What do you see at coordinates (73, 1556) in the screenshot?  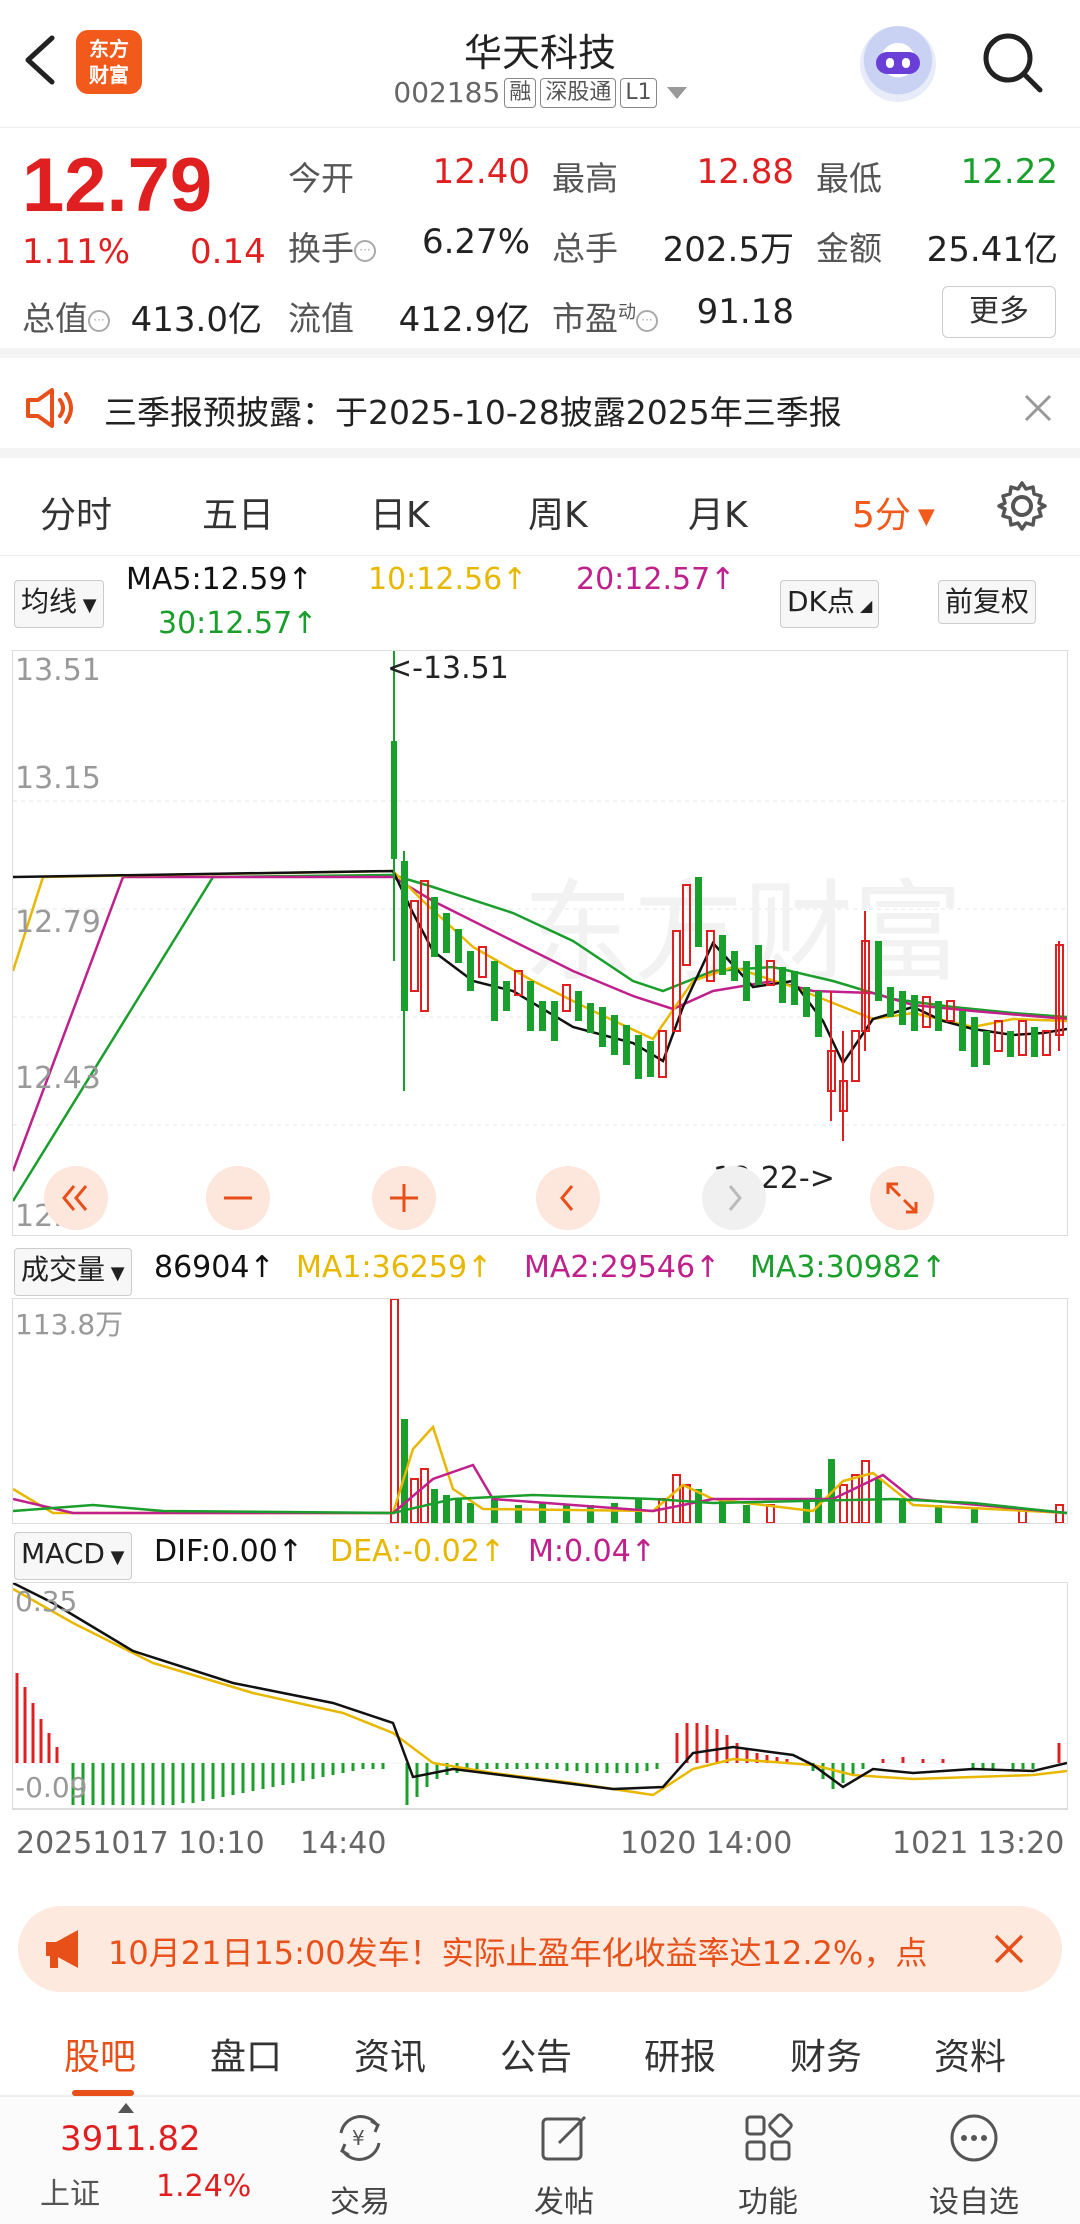 I see `macd-indicator-select: MACD ▼` at bounding box center [73, 1556].